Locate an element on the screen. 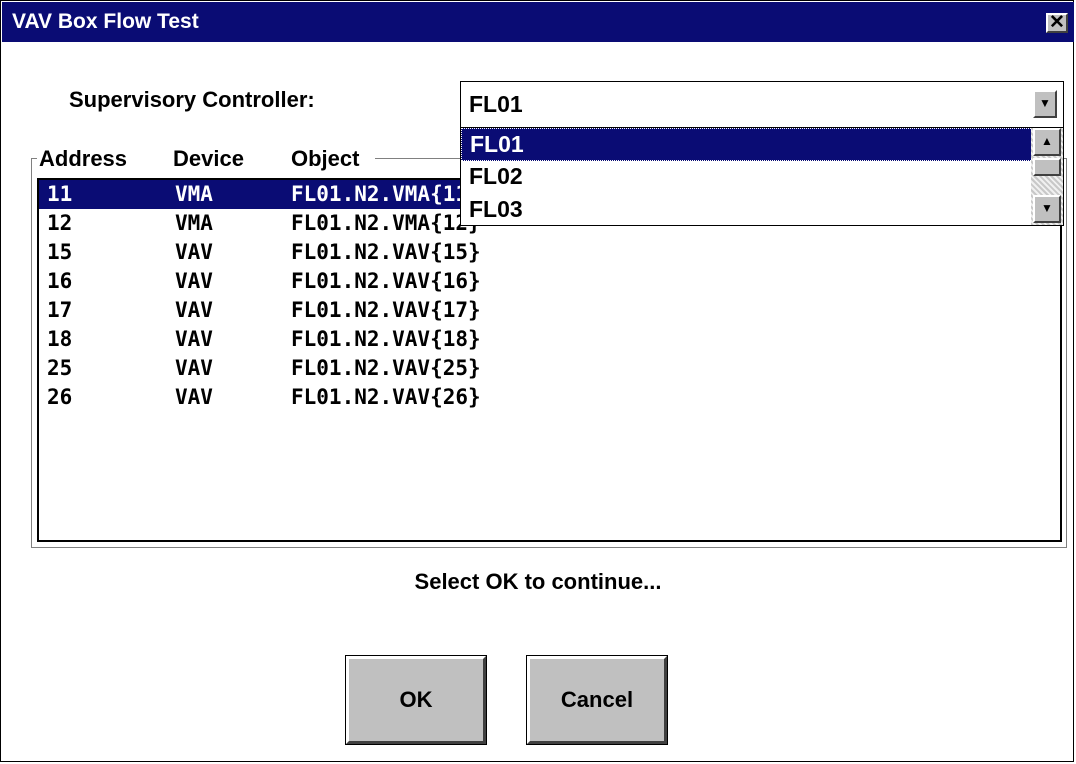 This screenshot has width=1076, height=764. table-row: 18 VAV FL01.N2.VAV{18} is located at coordinates (549, 339).